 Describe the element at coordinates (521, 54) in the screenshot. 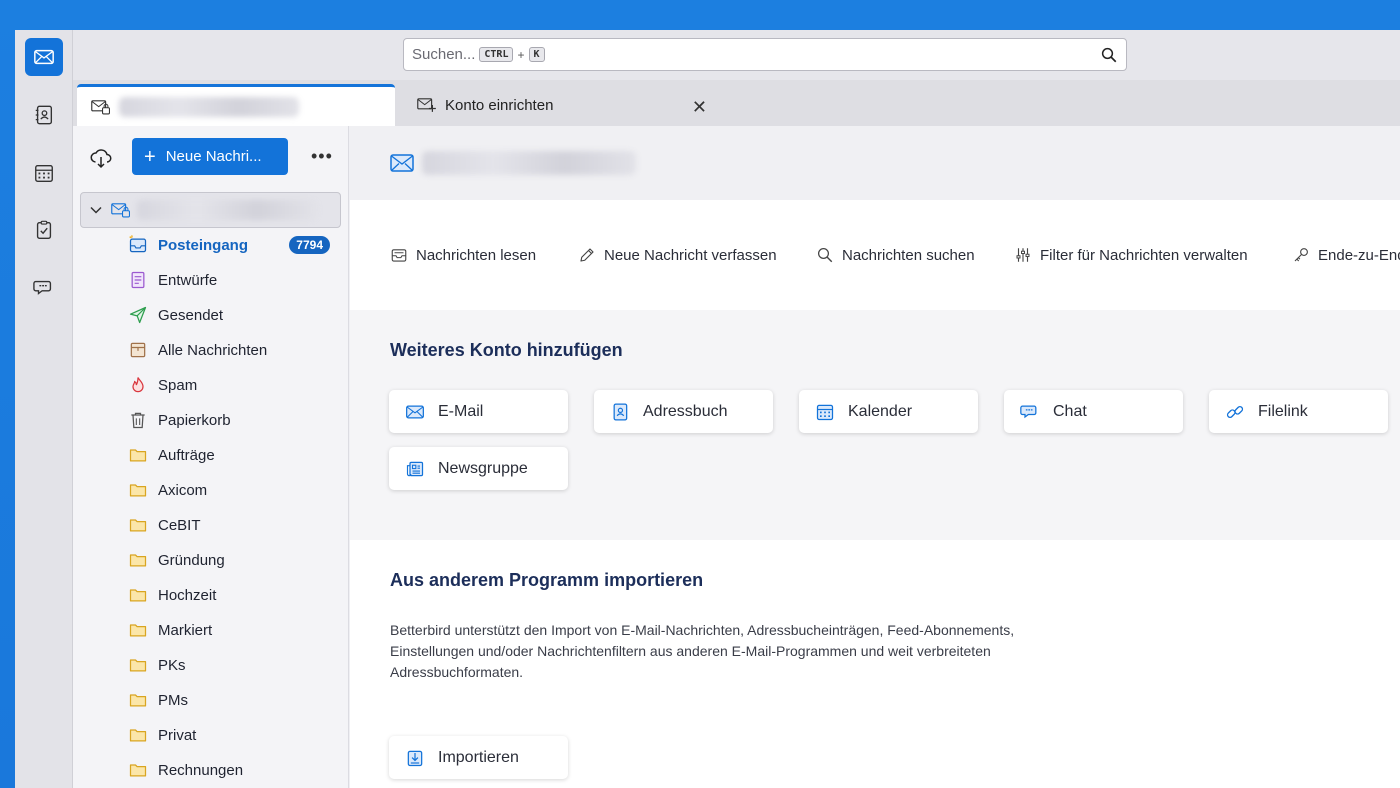

I see `shortcut-plus: +` at that location.